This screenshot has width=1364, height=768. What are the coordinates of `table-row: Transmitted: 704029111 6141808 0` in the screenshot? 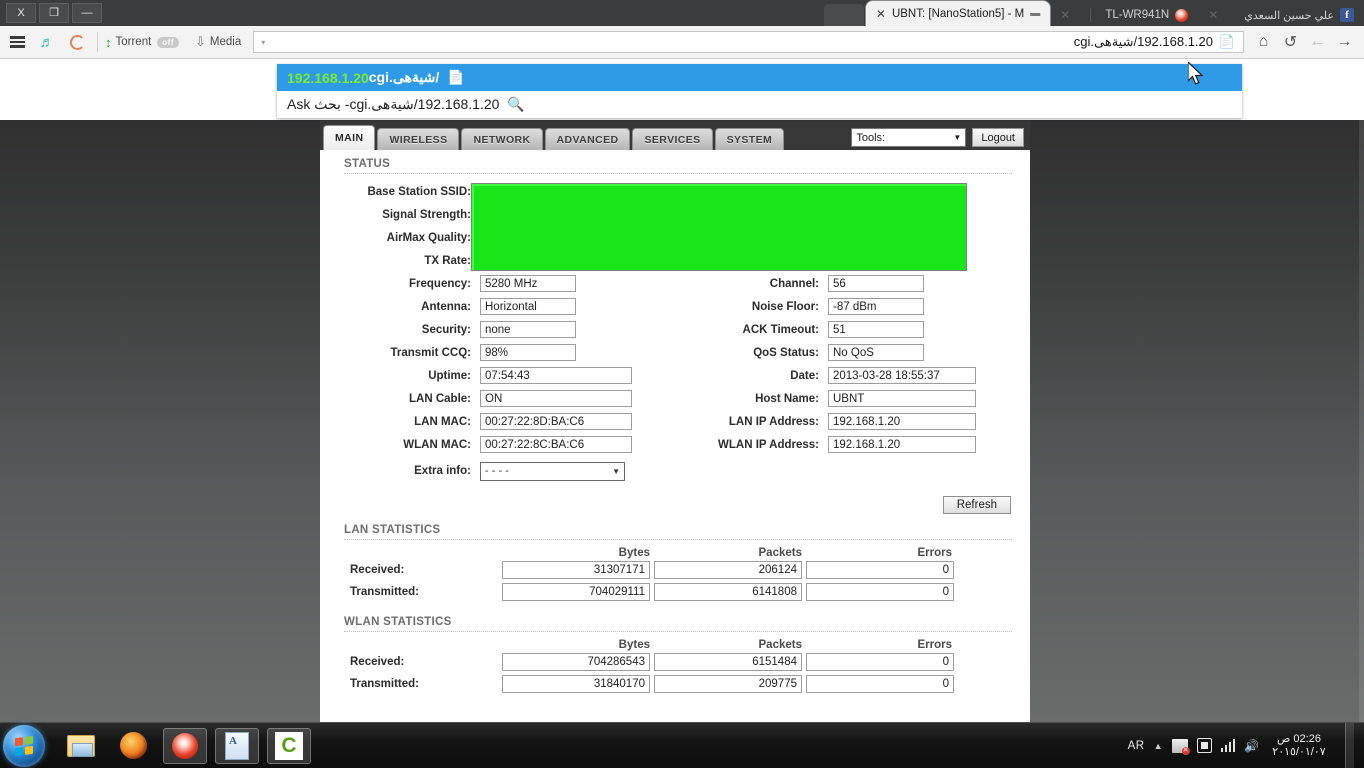 It's located at (678, 592).